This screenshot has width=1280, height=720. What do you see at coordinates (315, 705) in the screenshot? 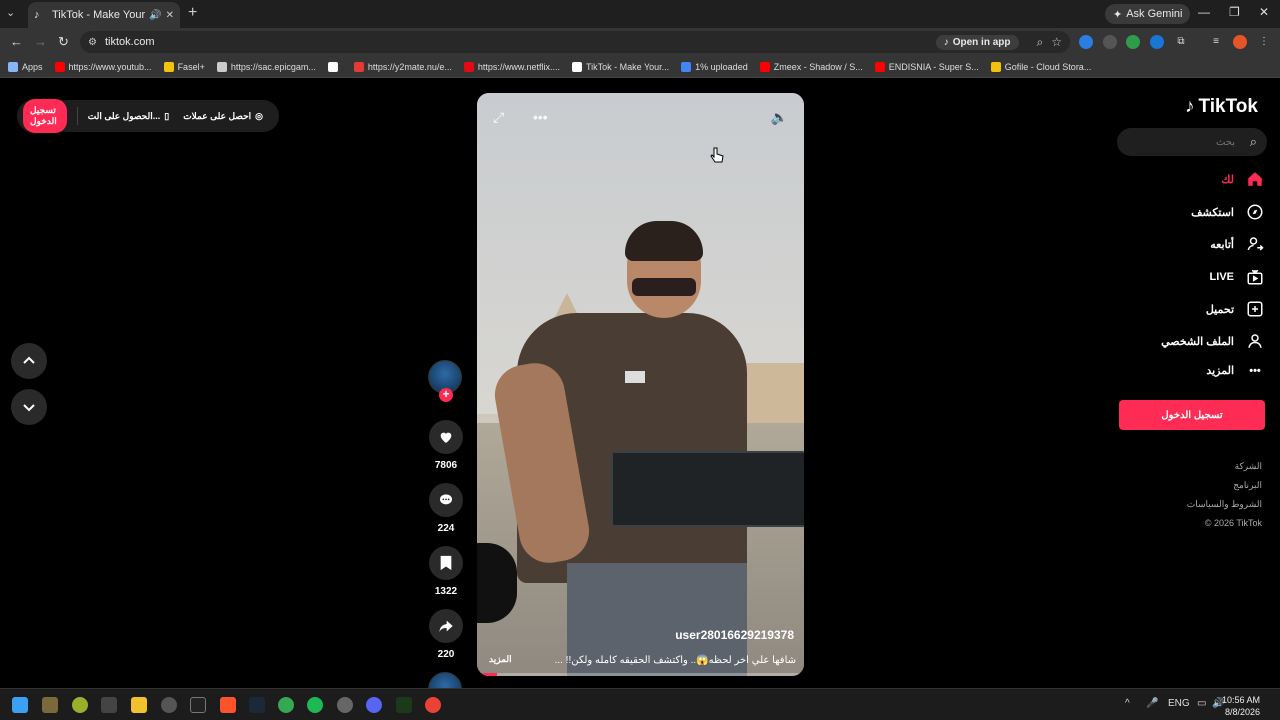
I see `spotify-icon` at bounding box center [315, 705].